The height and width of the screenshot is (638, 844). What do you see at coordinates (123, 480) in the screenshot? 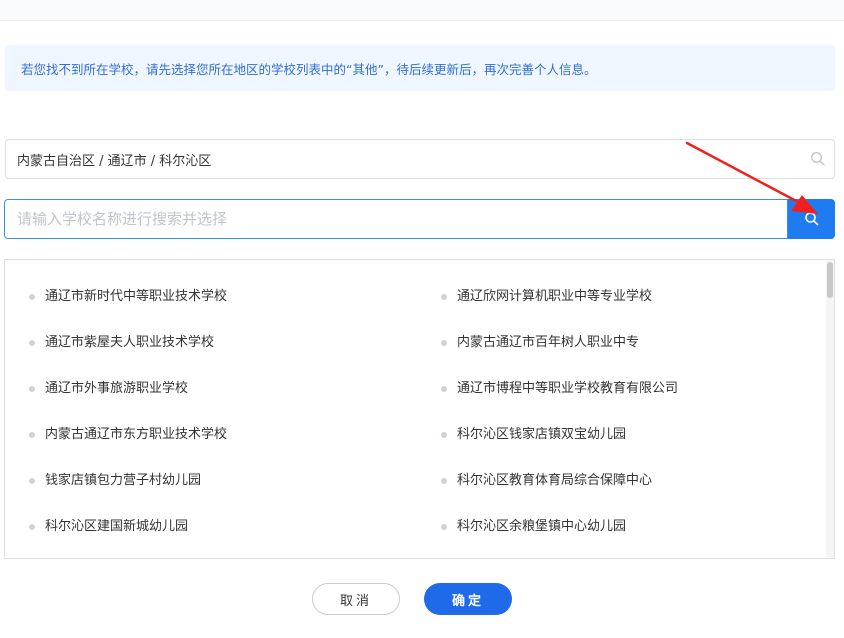
I see `school-name: 钱家店镇包力营子村幼儿园` at bounding box center [123, 480].